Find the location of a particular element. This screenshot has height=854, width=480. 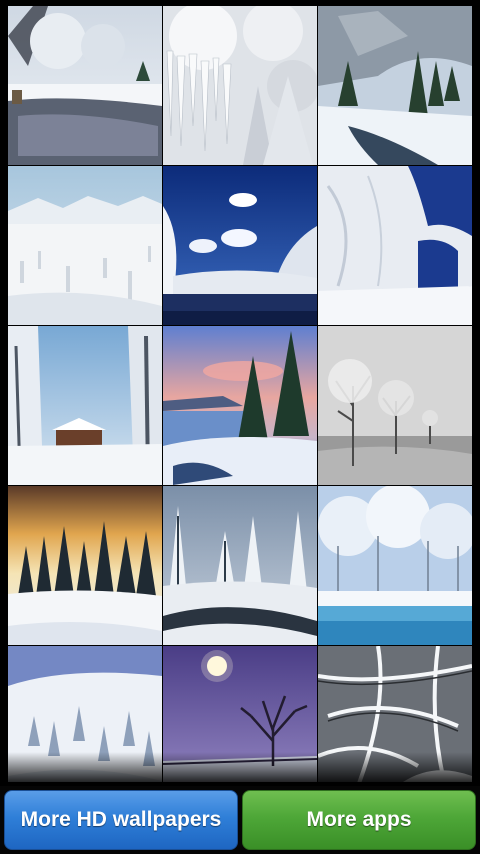

blue-sky-lake-thumbnail is located at coordinates (240, 245).